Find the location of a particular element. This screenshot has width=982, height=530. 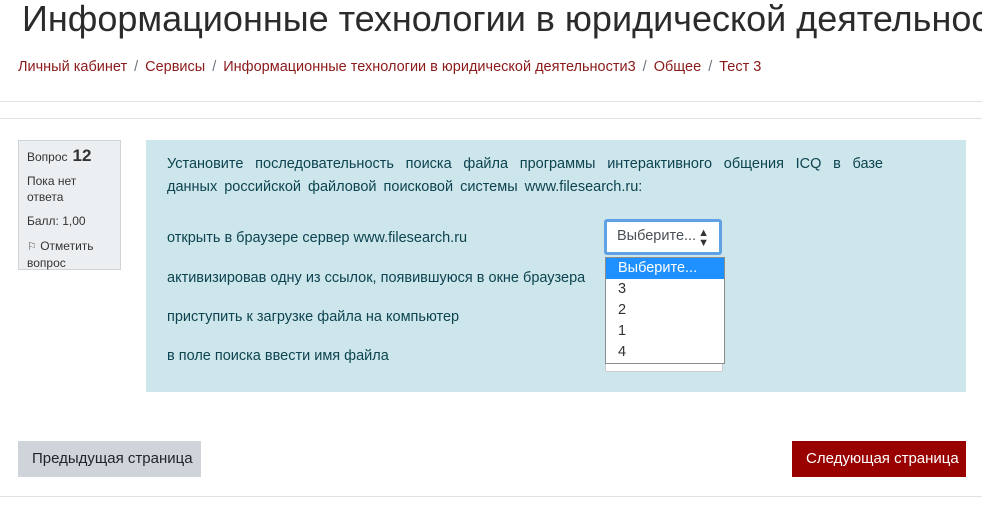

flag-question-label: Отметить вопрос is located at coordinates (60, 254).